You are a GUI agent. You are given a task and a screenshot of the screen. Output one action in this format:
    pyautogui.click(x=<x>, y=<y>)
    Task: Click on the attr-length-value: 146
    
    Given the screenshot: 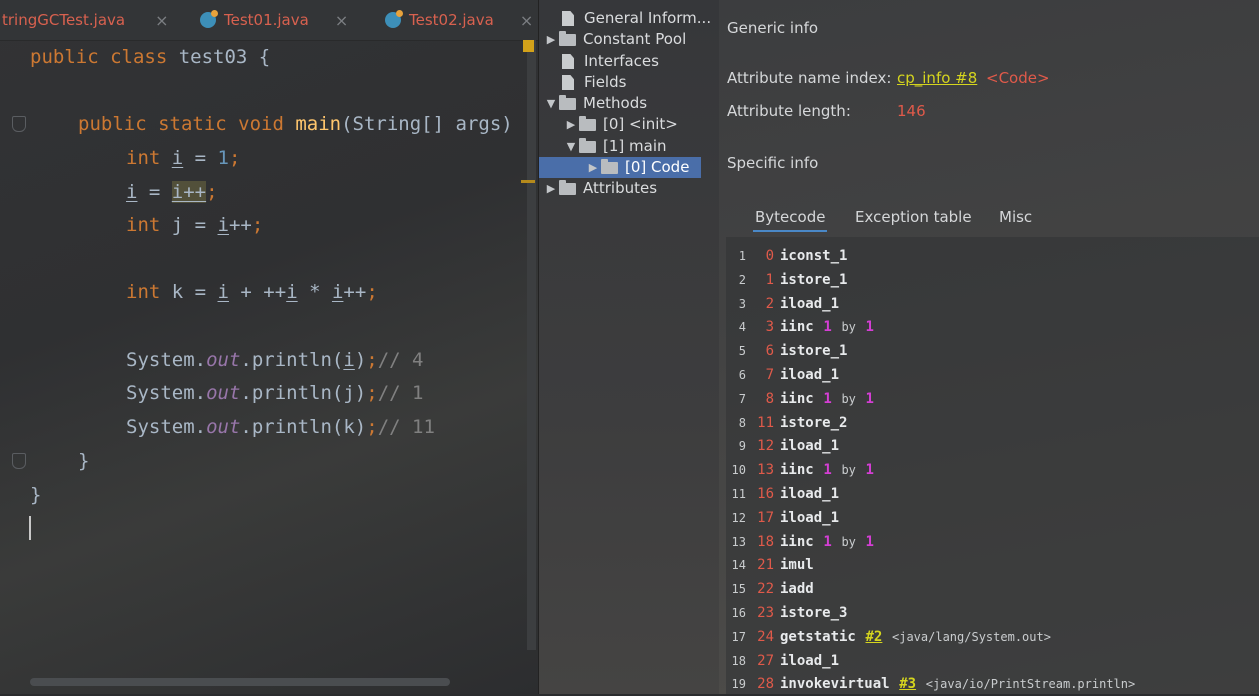 What is the action you would take?
    pyautogui.click(x=911, y=111)
    